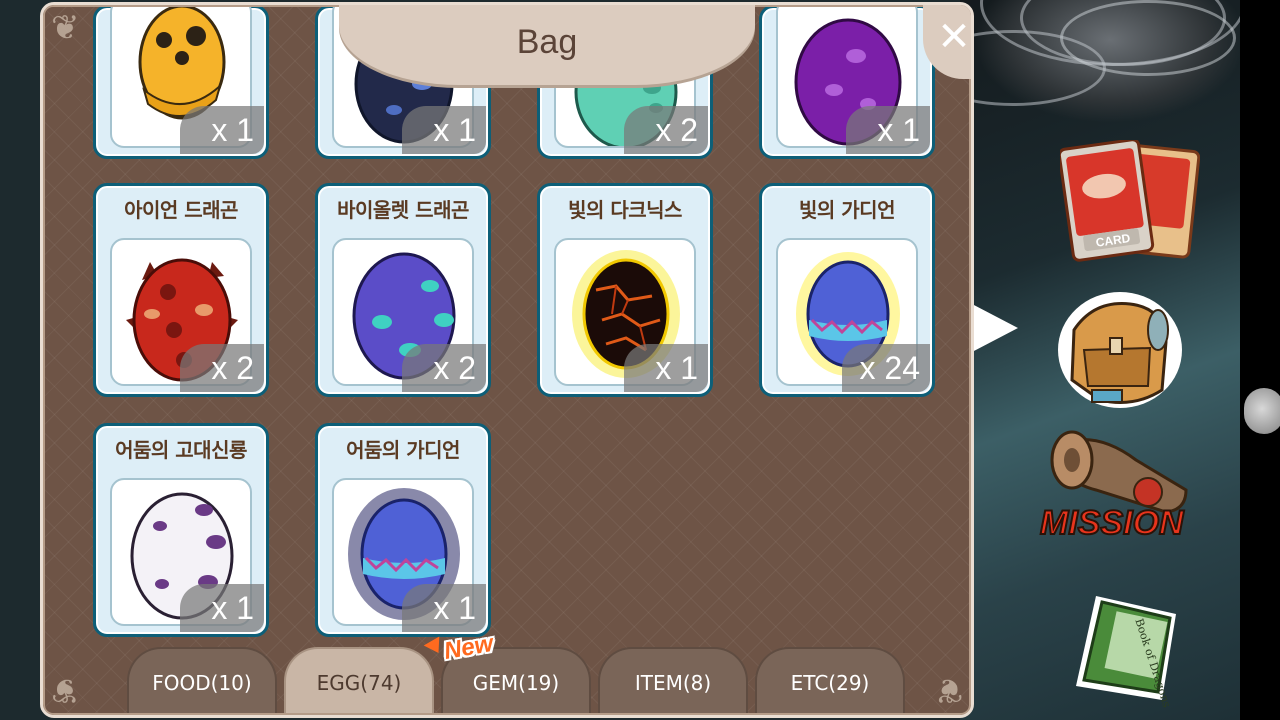 The width and height of the screenshot is (1280, 720). Describe the element at coordinates (403, 210) in the screenshot. I see `egg-name: 바이올렛 드래곤` at that location.